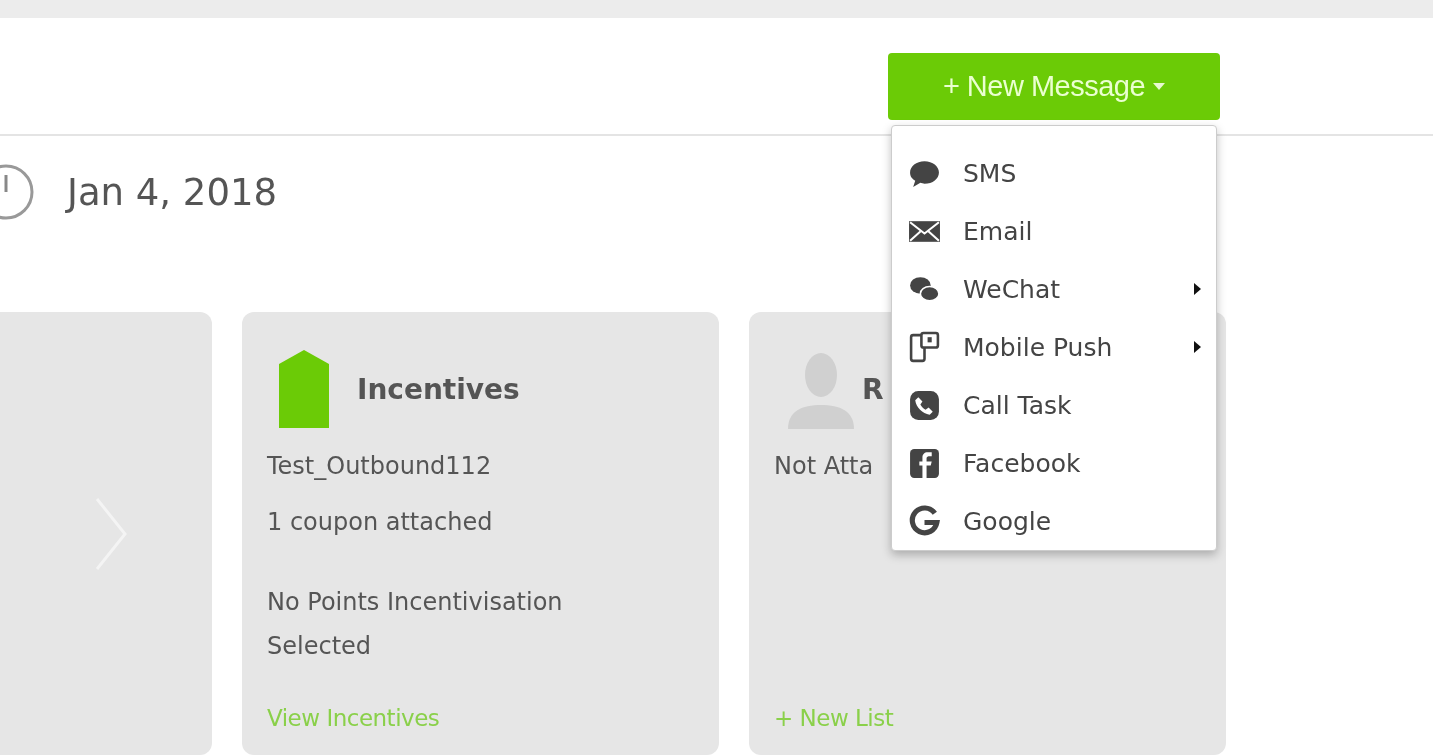 Image resolution: width=1433 pixels, height=755 pixels. I want to click on g-logo-icon, so click(924, 521).